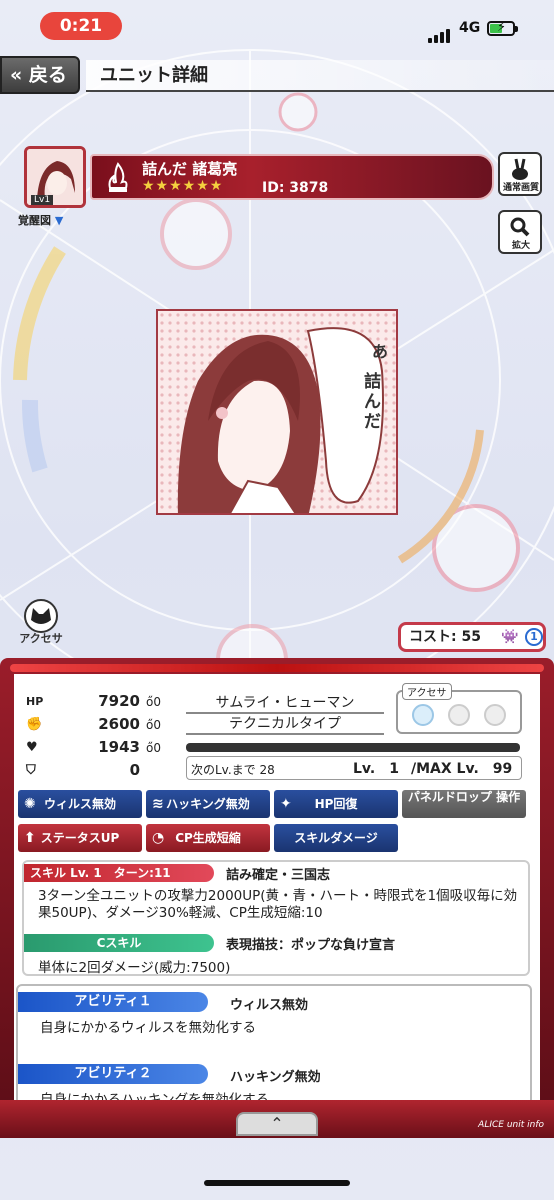 This screenshot has height=1200, width=554. Describe the element at coordinates (277, 25) in the screenshot. I see `status-bar: 0:21 4G ⚡` at that location.